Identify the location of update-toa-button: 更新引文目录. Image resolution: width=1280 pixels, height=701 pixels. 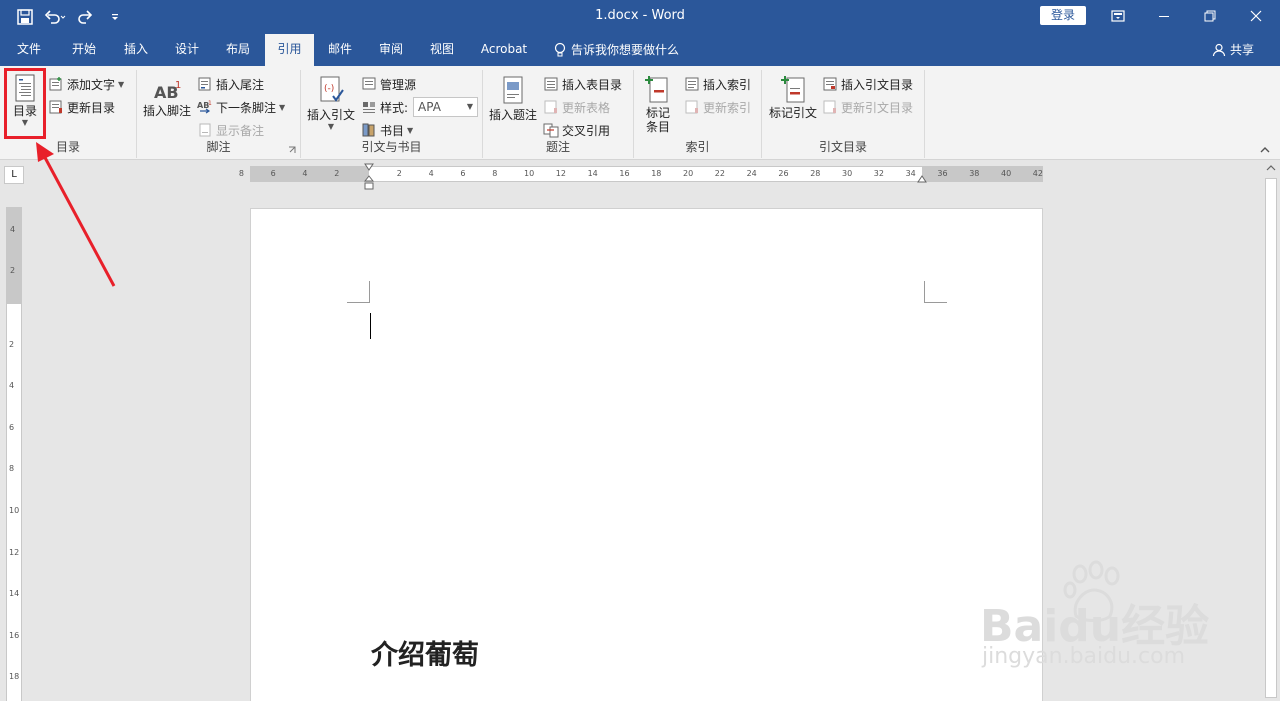
(867, 107).